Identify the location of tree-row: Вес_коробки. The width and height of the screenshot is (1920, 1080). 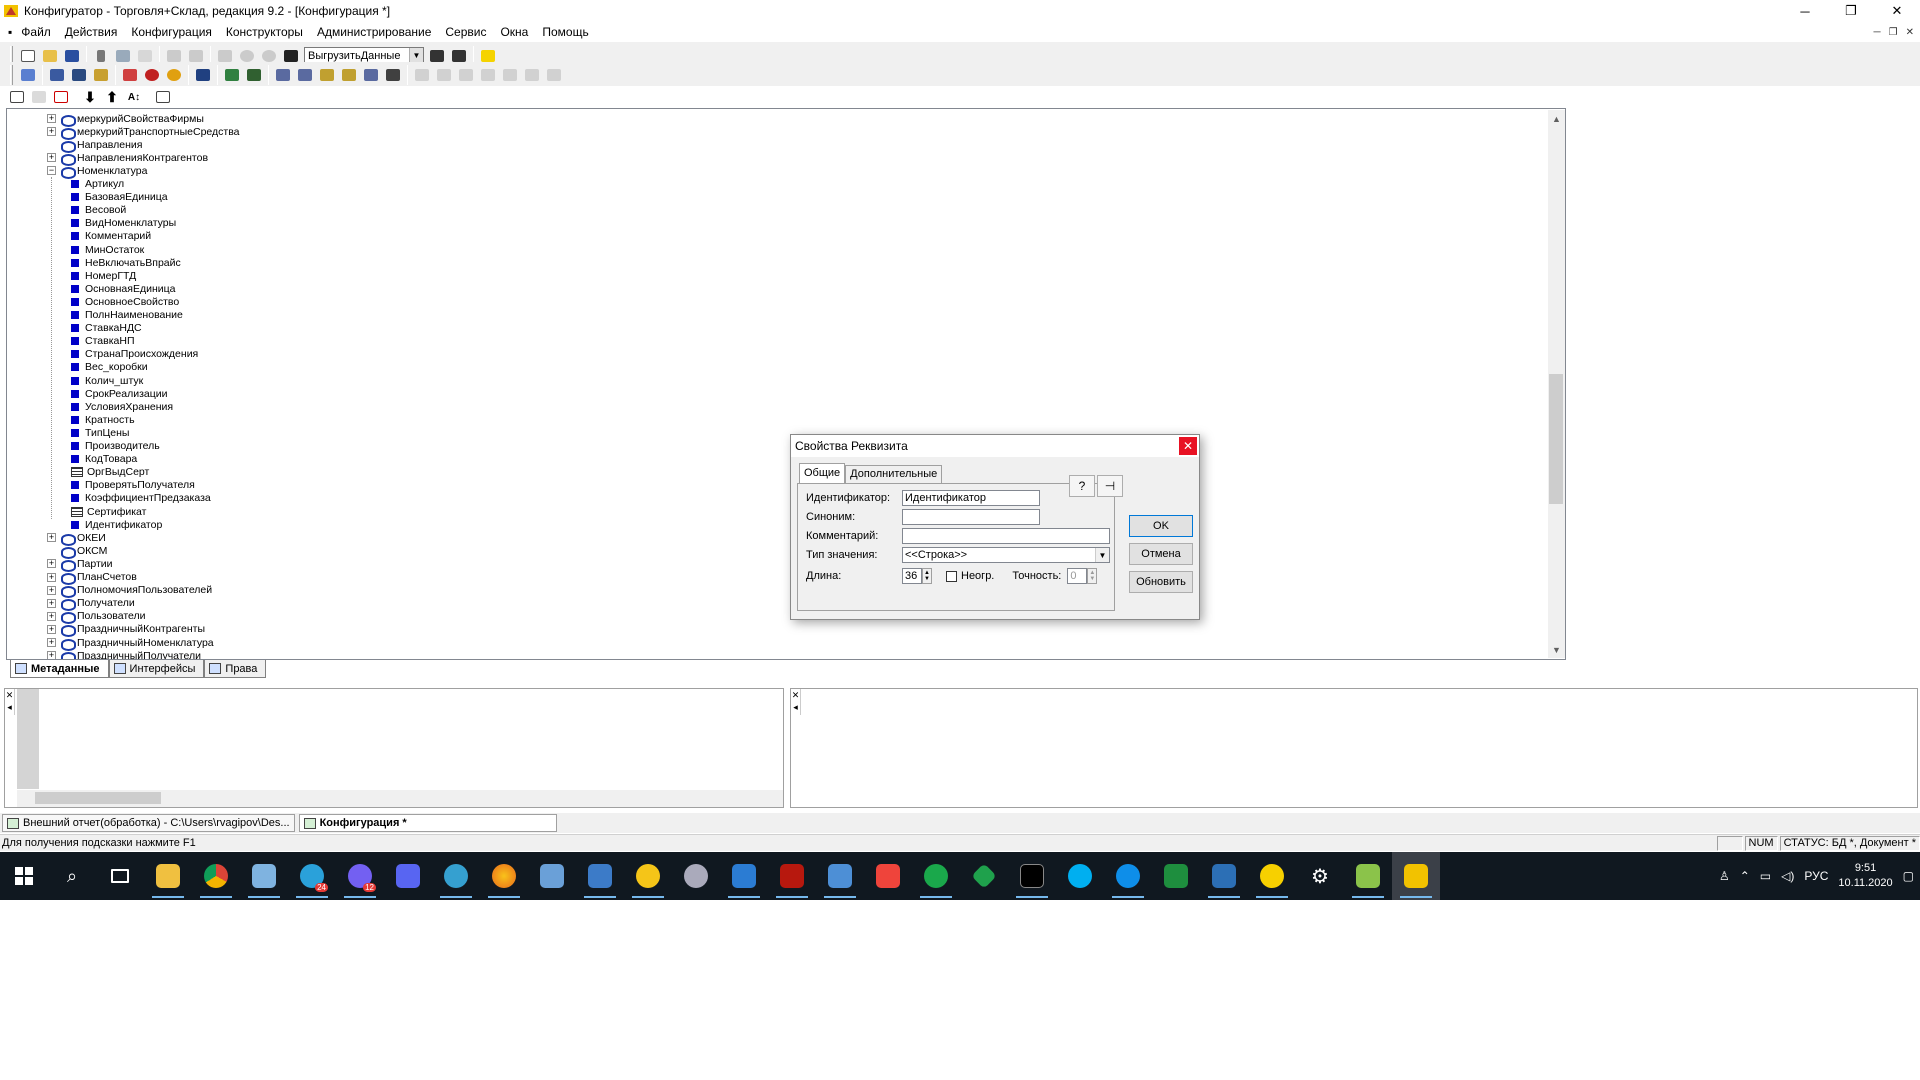
(109, 367).